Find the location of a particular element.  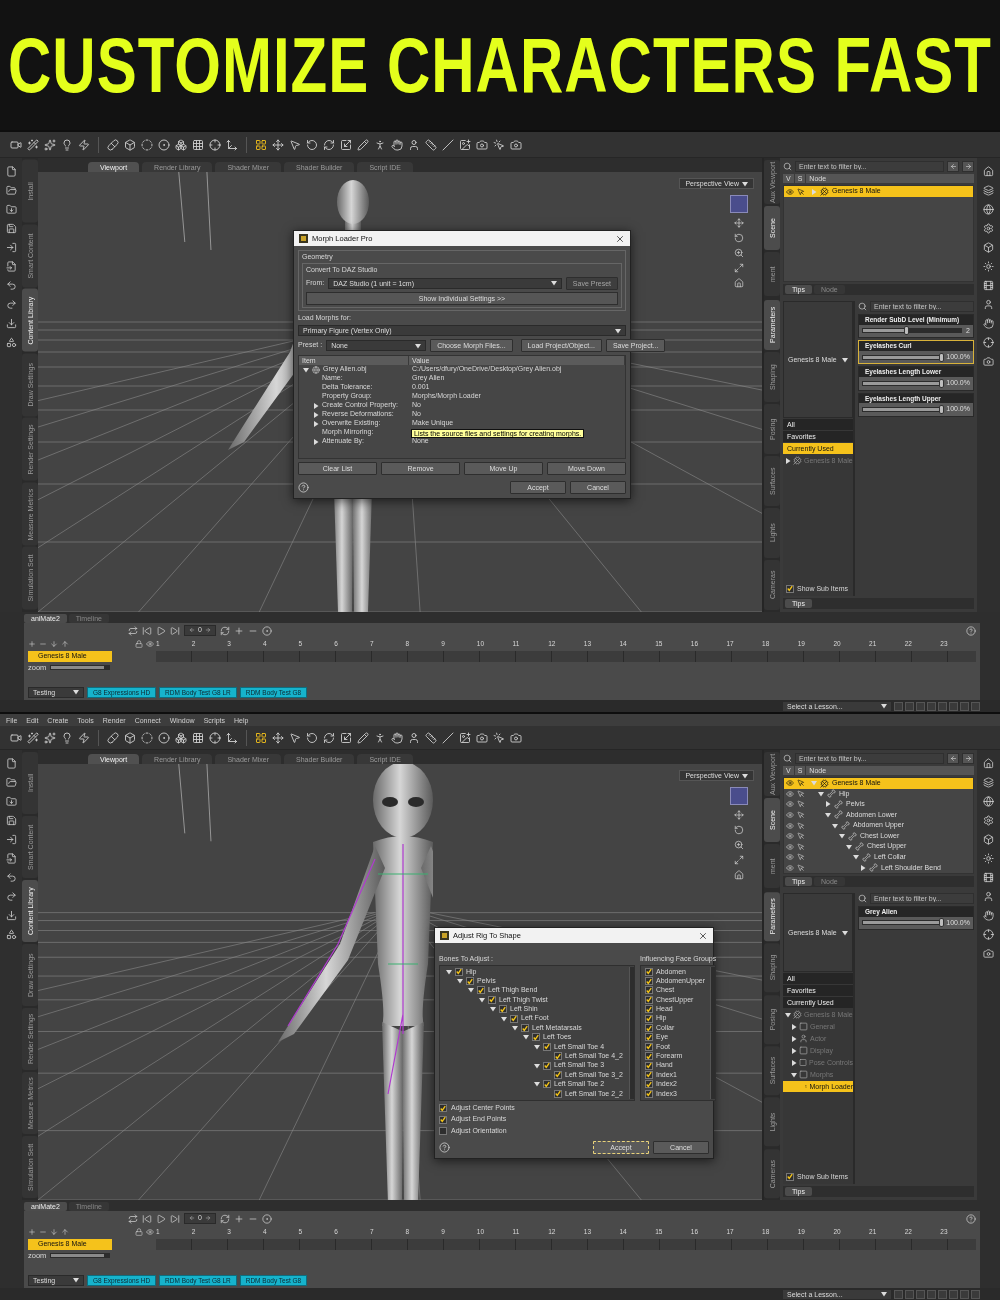

slash-icon is located at coordinates (448, 737).